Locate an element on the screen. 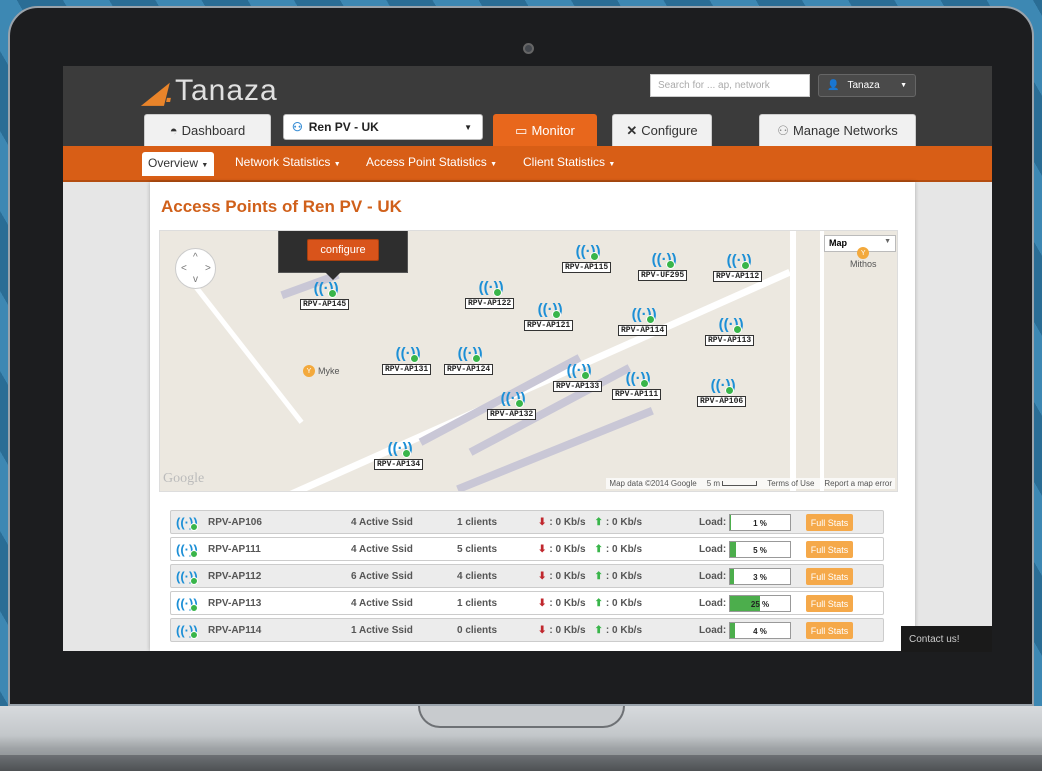  ap-name: RPV-AP113 is located at coordinates (234, 603).